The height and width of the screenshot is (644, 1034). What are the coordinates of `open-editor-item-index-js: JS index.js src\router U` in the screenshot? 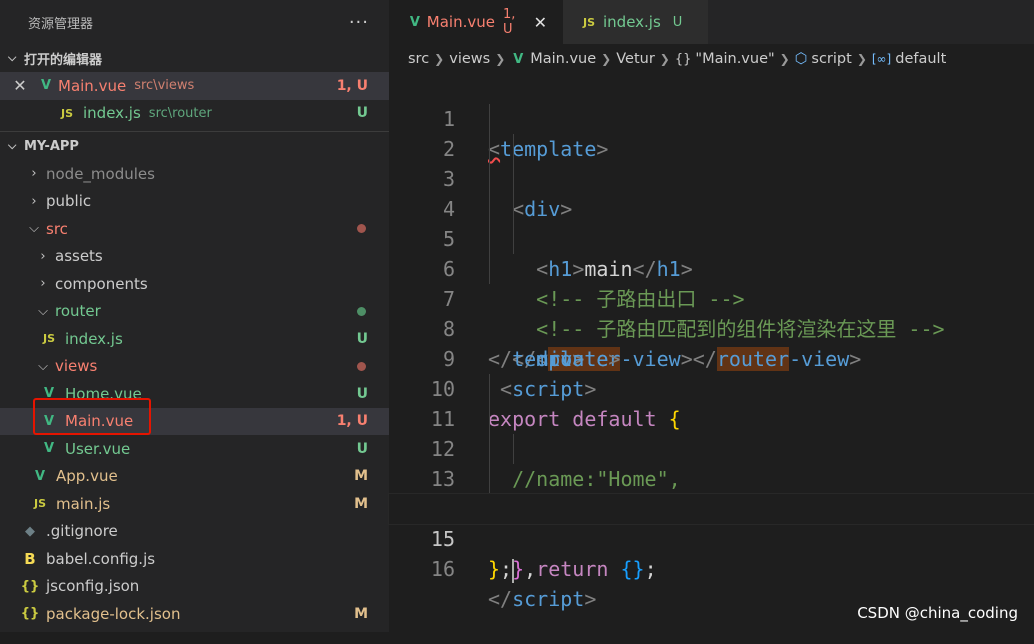 It's located at (194, 114).